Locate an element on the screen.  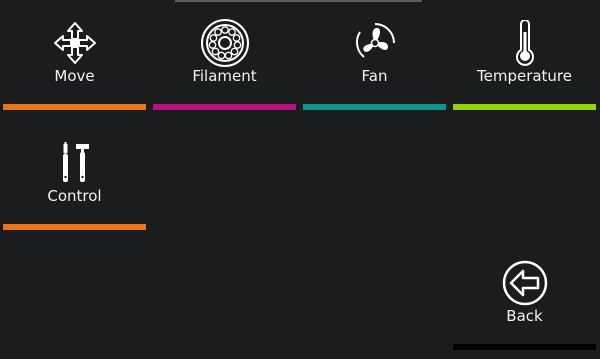
control-label: Control is located at coordinates (74, 196).